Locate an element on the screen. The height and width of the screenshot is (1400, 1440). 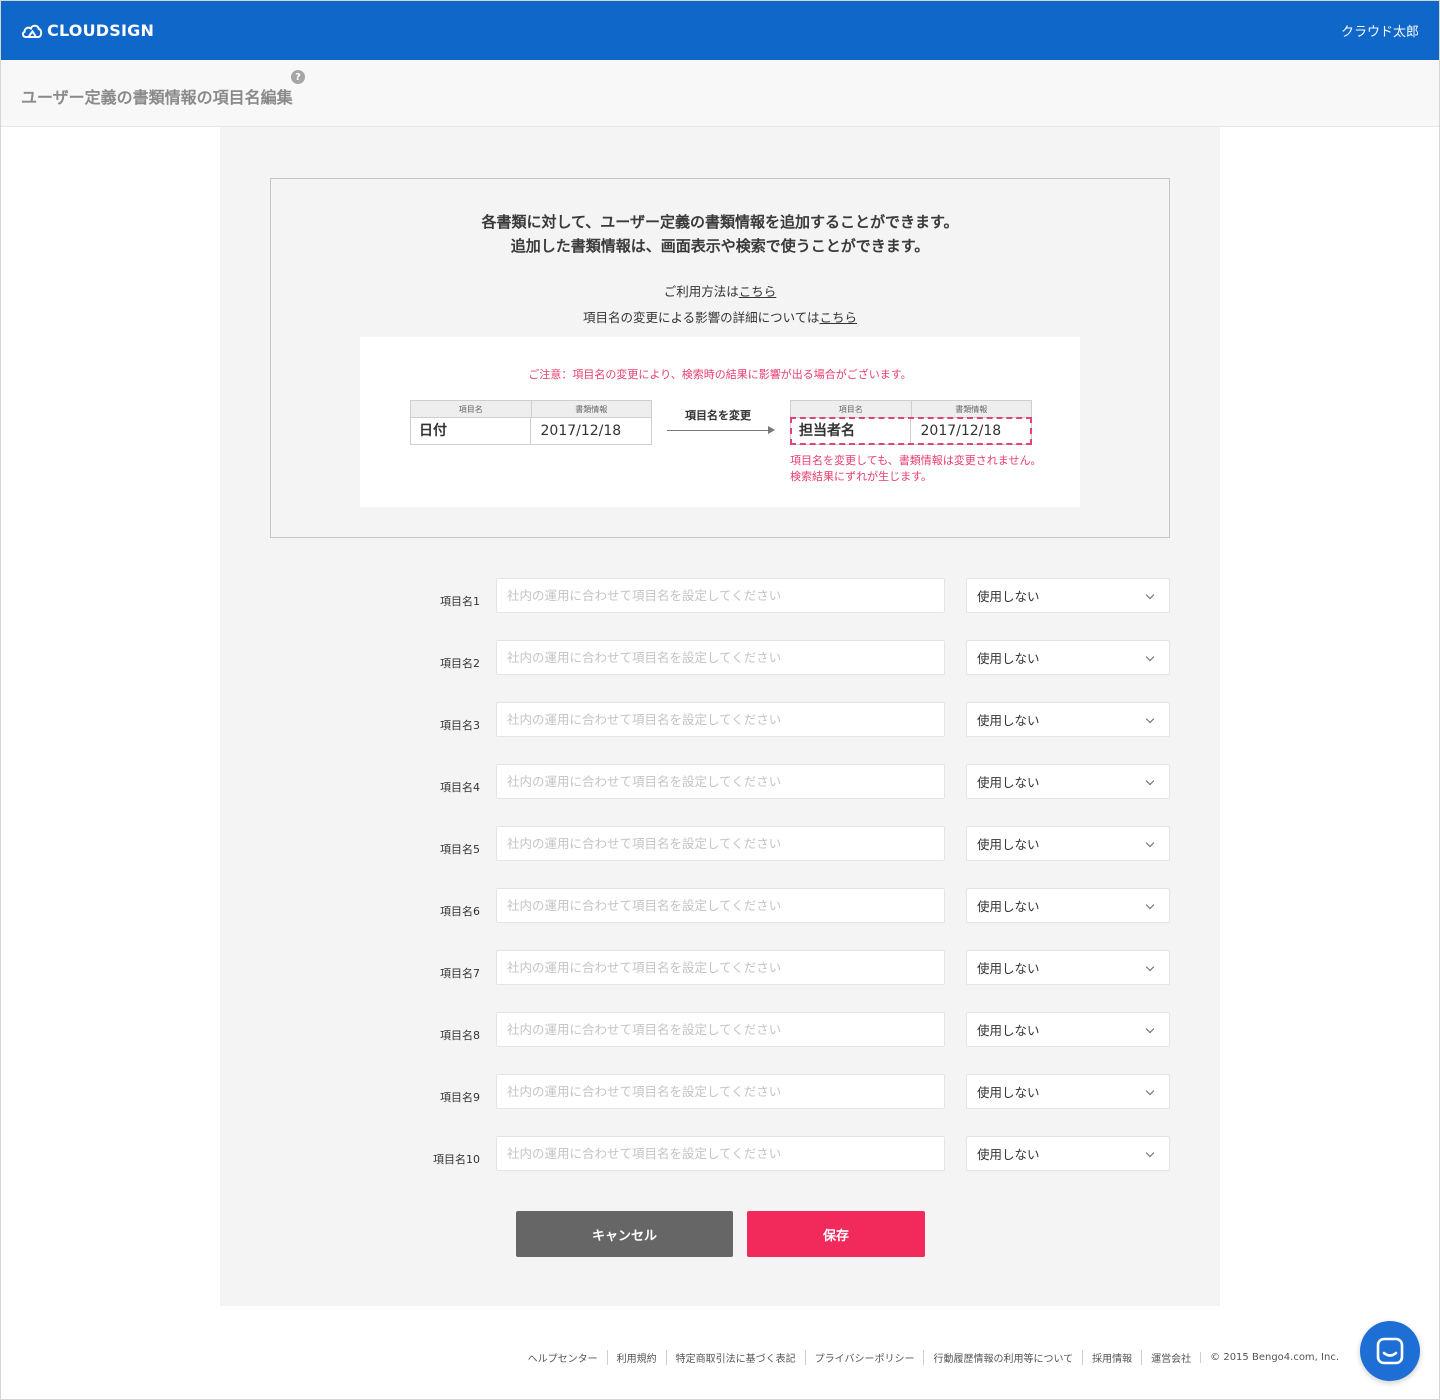
field-row: 項目名9 使用しない is located at coordinates (720, 1092).